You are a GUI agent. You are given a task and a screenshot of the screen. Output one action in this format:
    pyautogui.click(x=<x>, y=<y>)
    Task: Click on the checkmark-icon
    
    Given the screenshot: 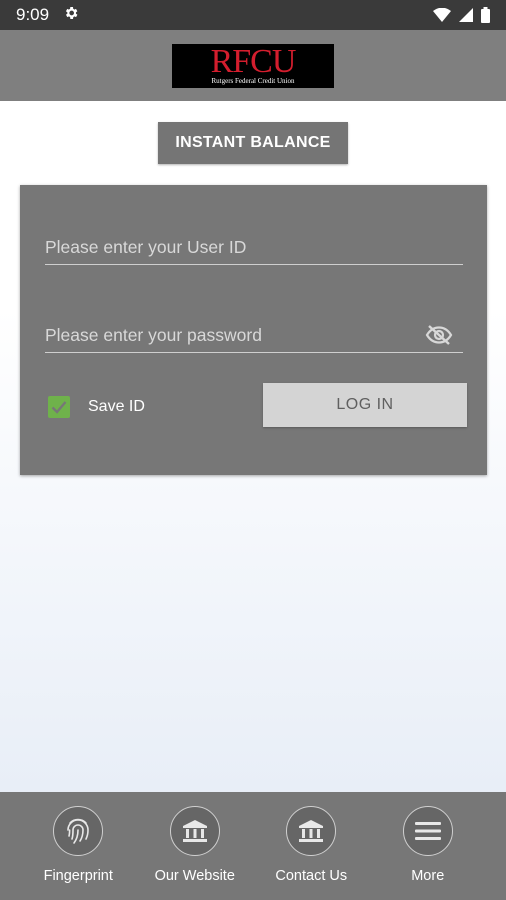 What is the action you would take?
    pyautogui.click(x=59, y=407)
    